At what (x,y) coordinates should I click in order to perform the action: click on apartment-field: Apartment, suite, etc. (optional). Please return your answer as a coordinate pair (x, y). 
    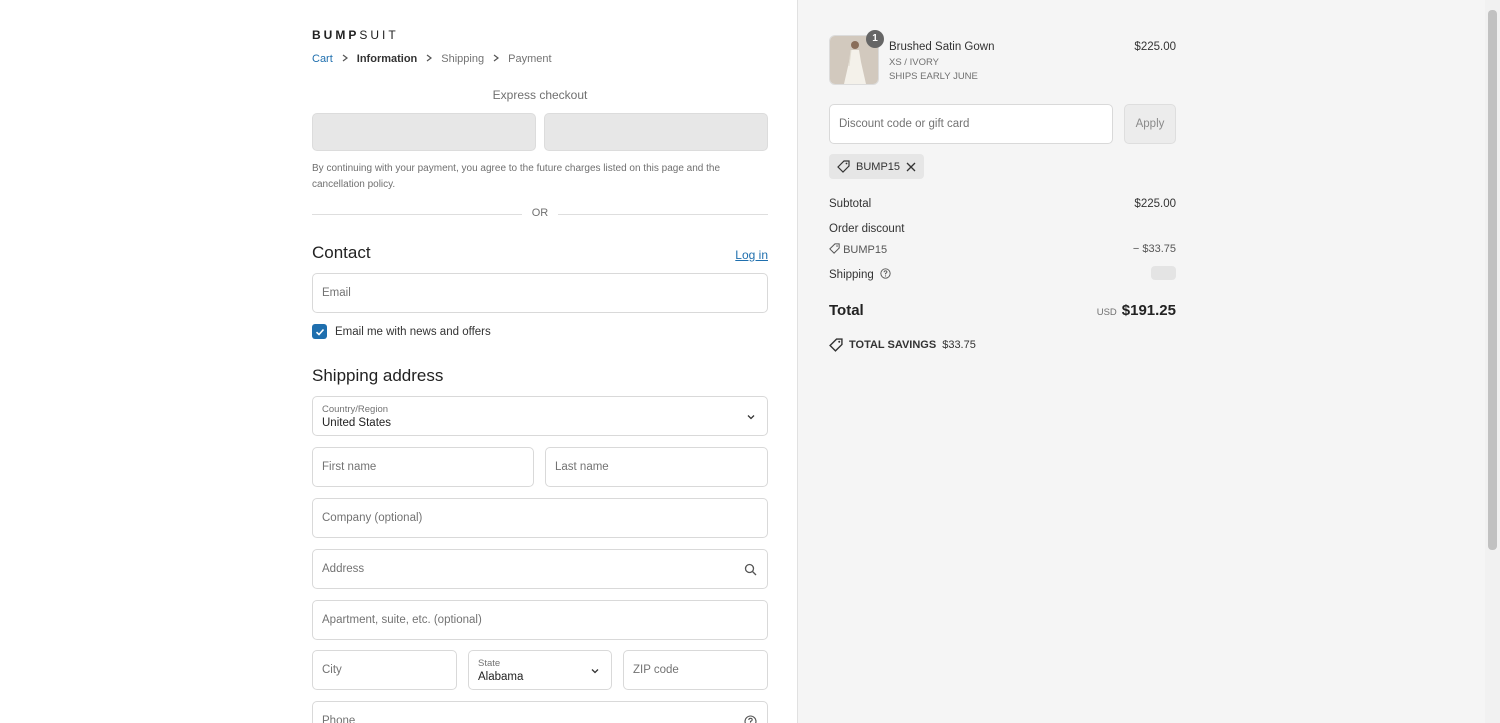
    Looking at the image, I should click on (540, 620).